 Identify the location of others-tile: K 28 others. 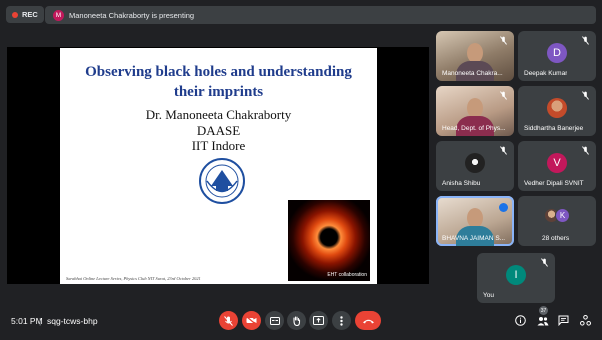
(557, 221).